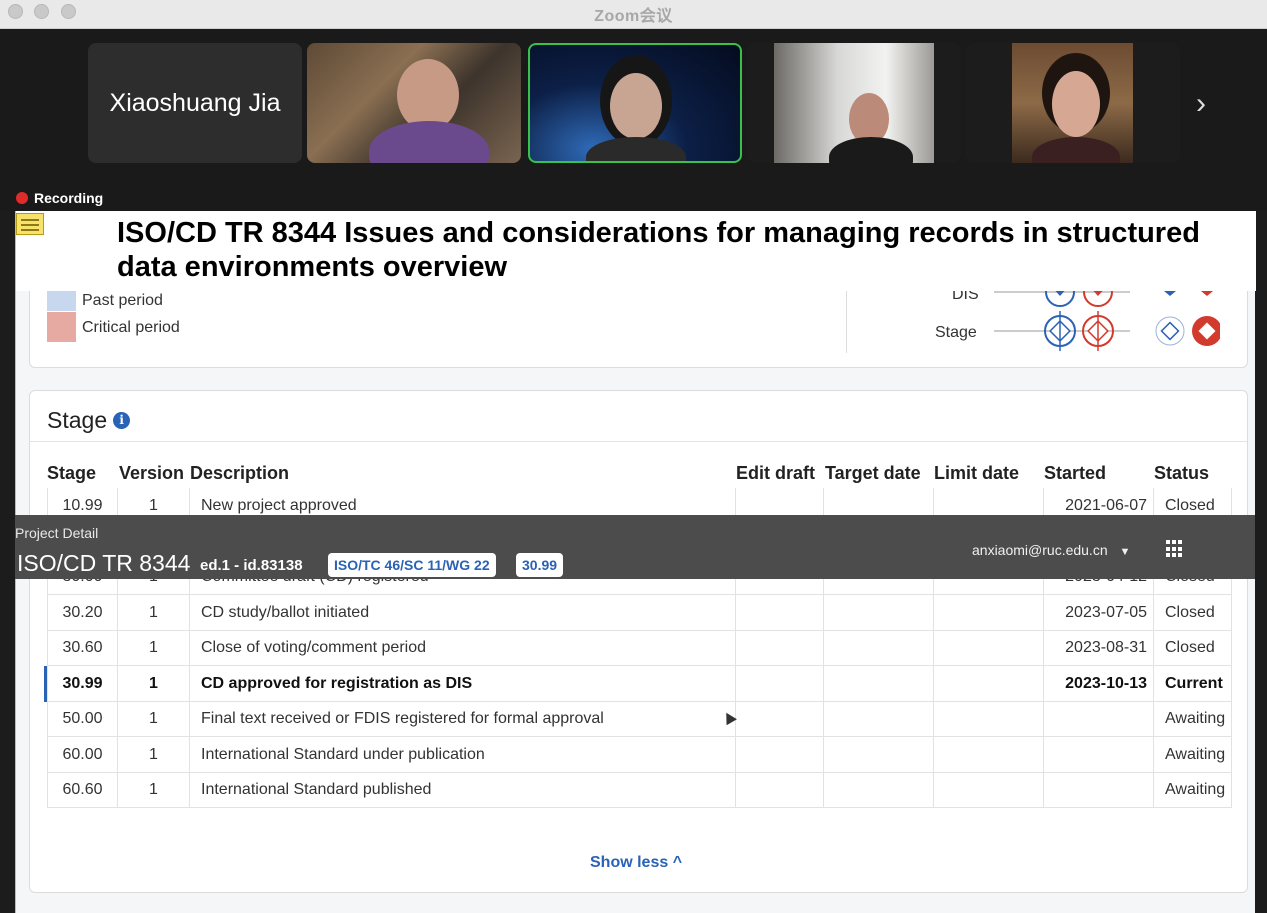  Describe the element at coordinates (1075, 473) in the screenshot. I see `col-header-started: Started` at that location.